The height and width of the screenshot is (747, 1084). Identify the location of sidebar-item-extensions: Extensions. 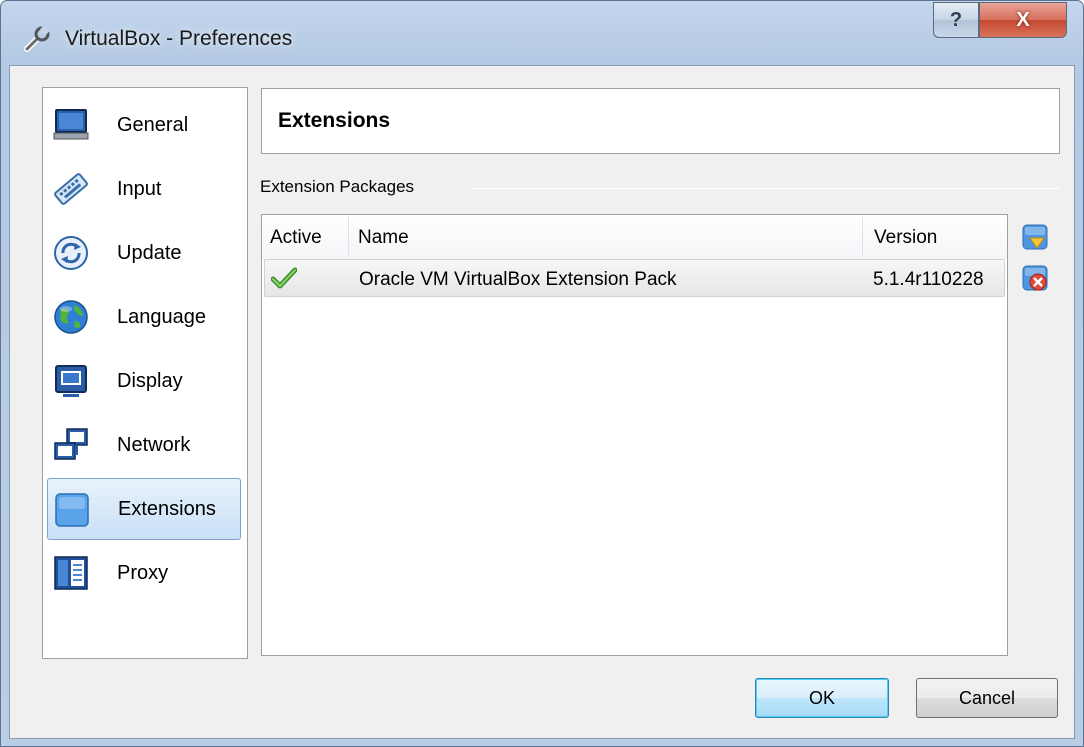
(144, 509).